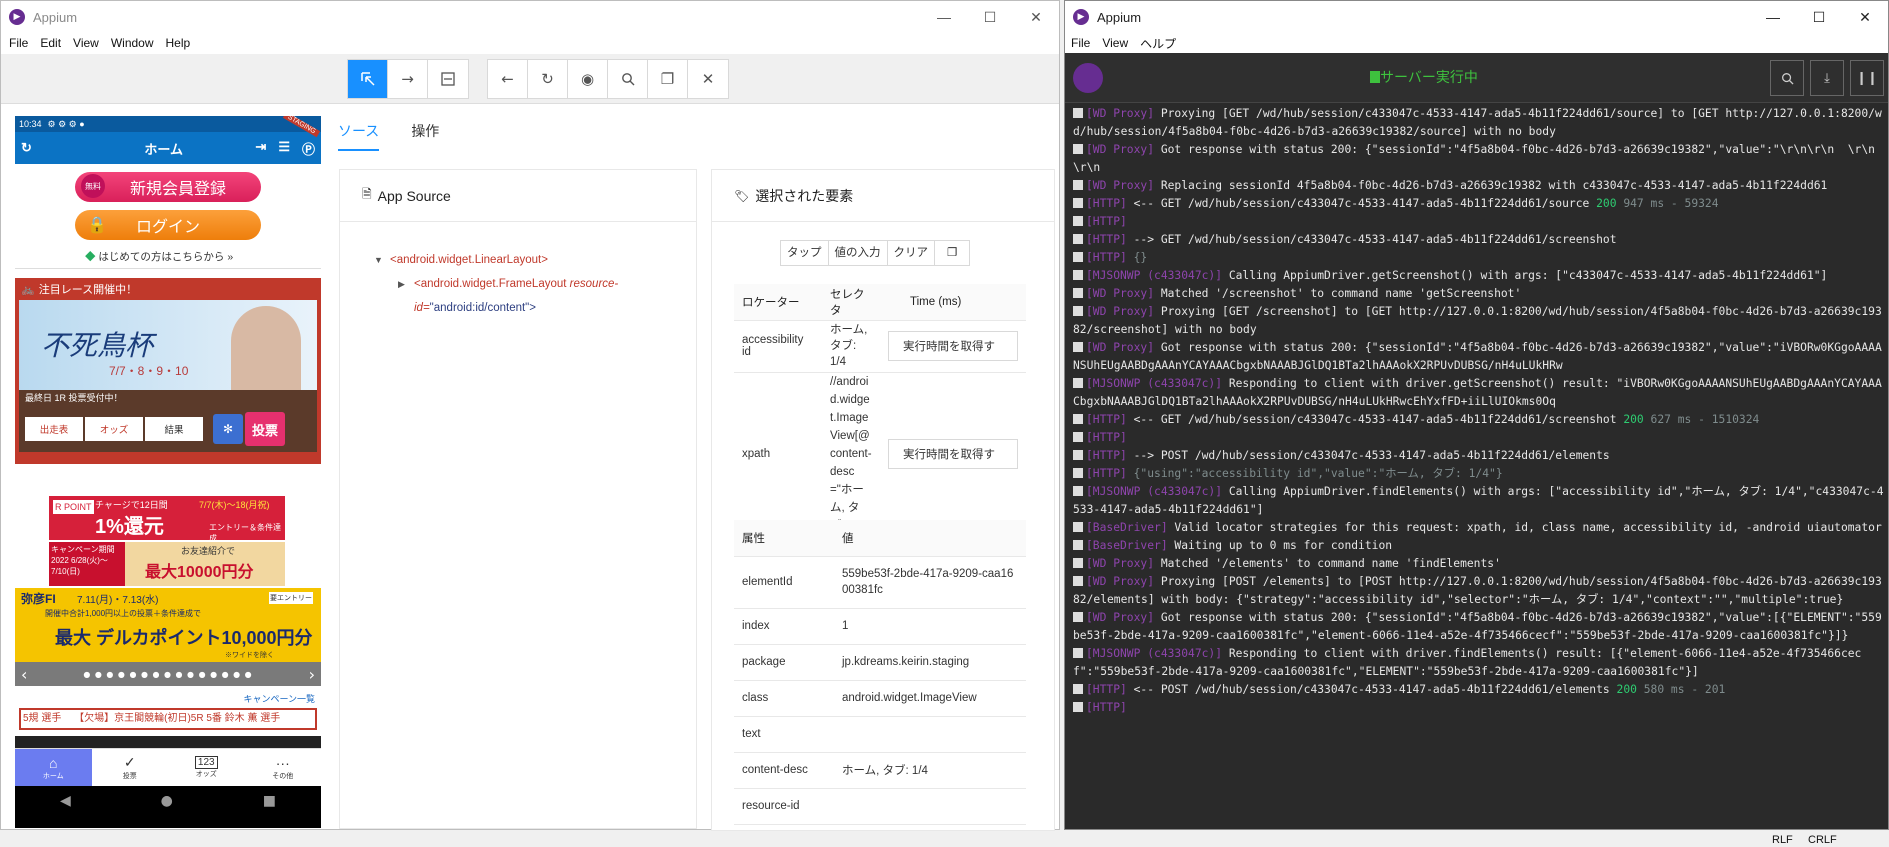 This screenshot has width=1889, height=847. What do you see at coordinates (858, 253) in the screenshot?
I see `send-keys-button: 値の入力` at bounding box center [858, 253].